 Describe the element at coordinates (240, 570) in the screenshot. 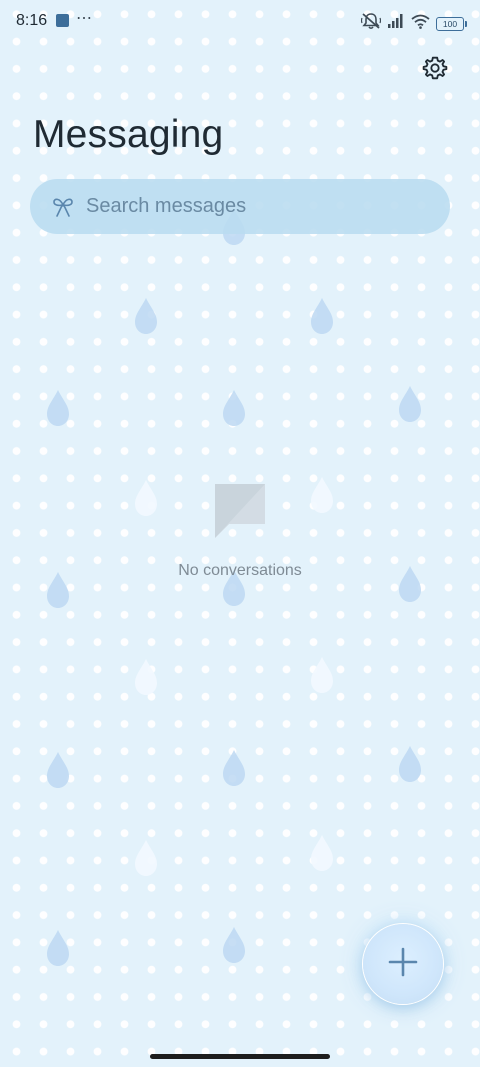

I see `empty-state-text: No conversations` at that location.